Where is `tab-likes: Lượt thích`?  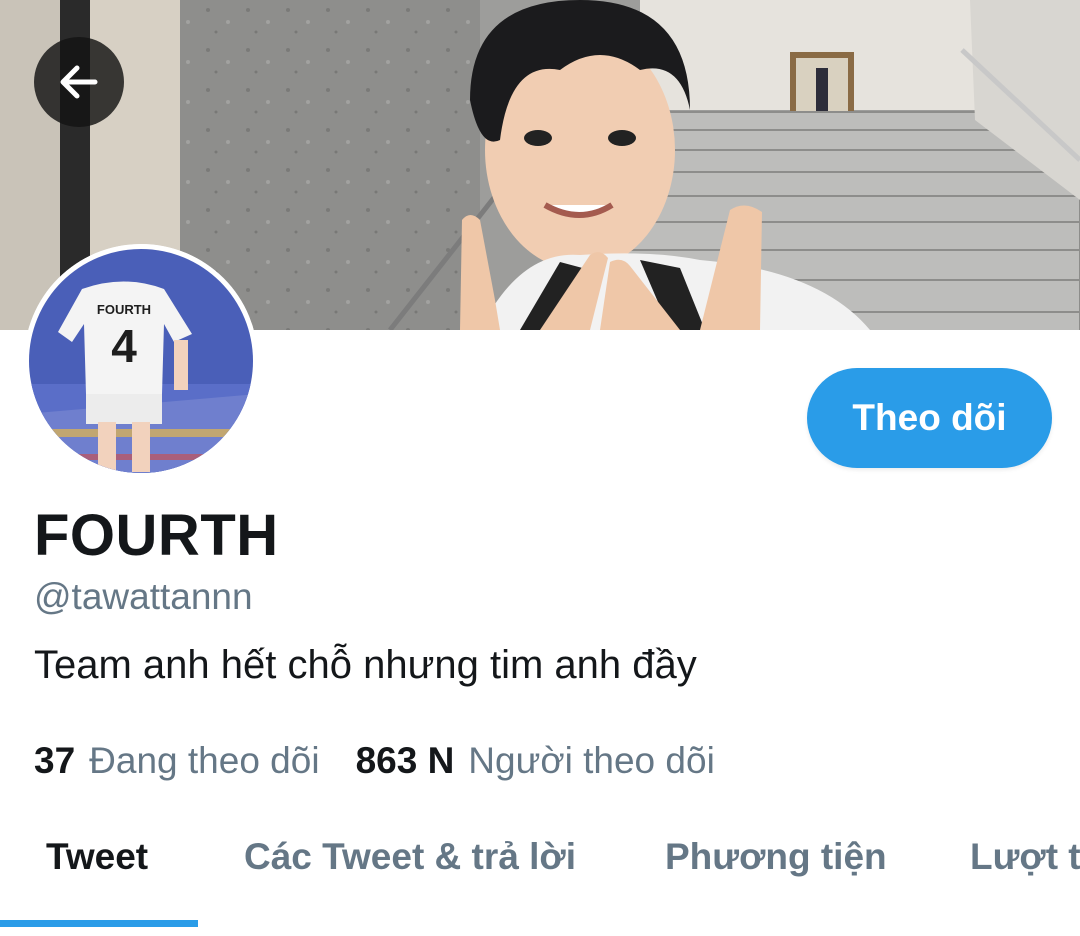
tab-likes: Lượt thích is located at coordinates (1025, 857).